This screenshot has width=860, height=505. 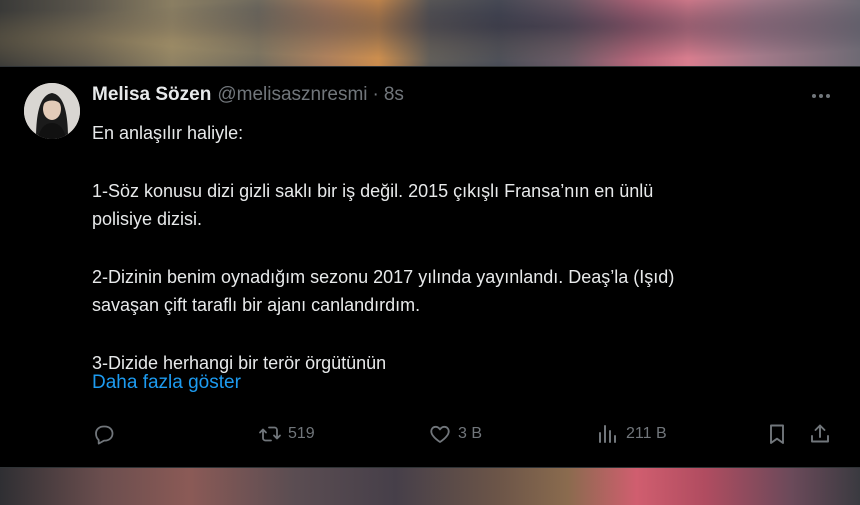 What do you see at coordinates (286, 434) in the screenshot?
I see `repost-button: 519` at bounding box center [286, 434].